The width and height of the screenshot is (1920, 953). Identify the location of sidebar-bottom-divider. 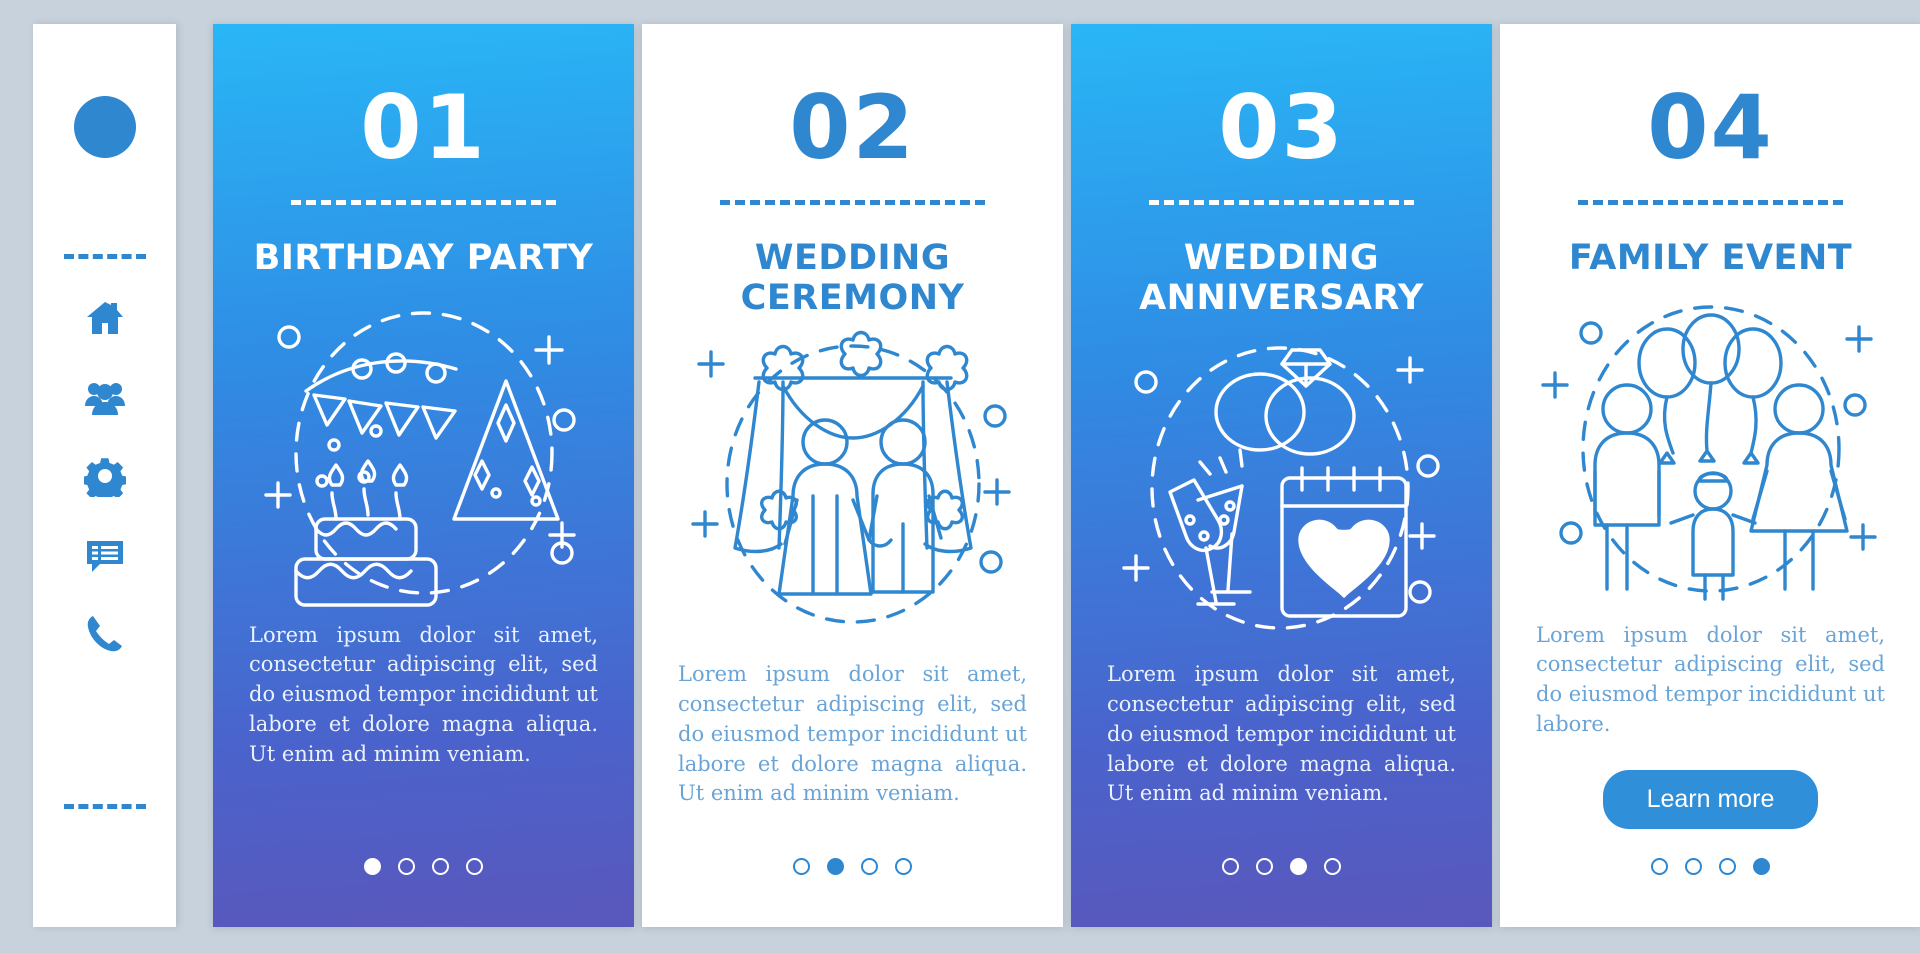
(104, 806).